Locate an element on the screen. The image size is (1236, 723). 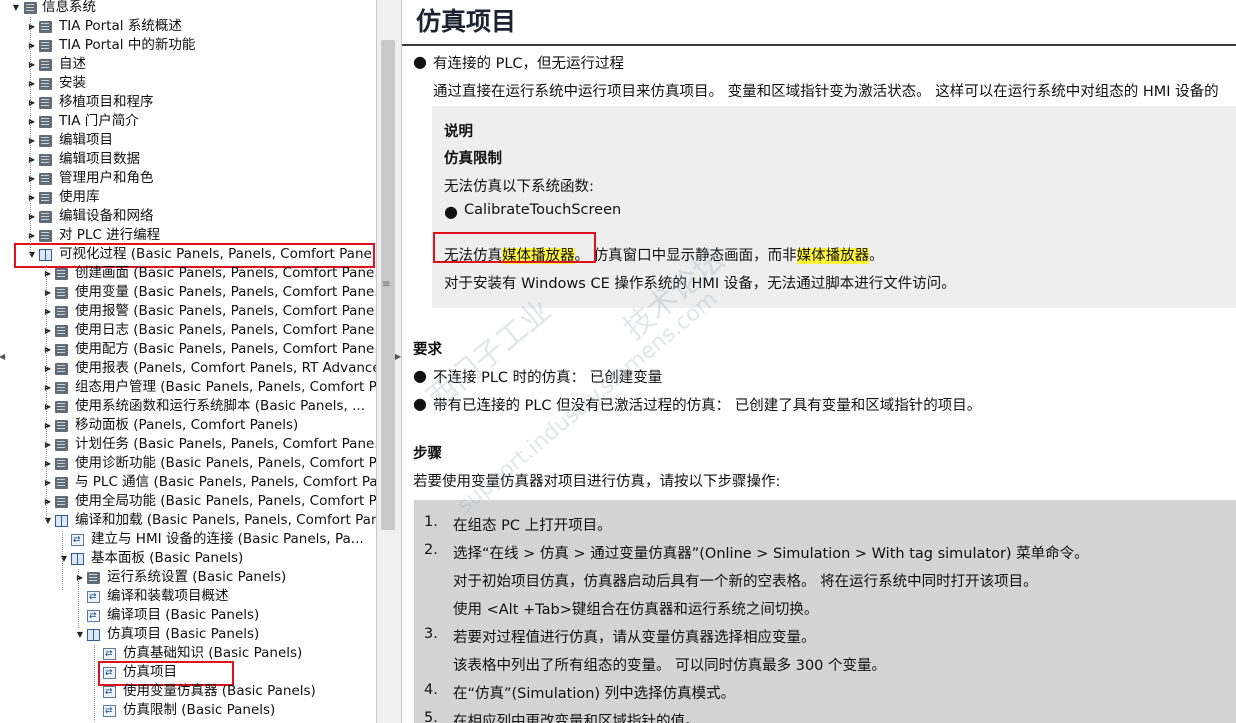
tree-item: ▶ 编辑设备和网络 is located at coordinates (188, 216).